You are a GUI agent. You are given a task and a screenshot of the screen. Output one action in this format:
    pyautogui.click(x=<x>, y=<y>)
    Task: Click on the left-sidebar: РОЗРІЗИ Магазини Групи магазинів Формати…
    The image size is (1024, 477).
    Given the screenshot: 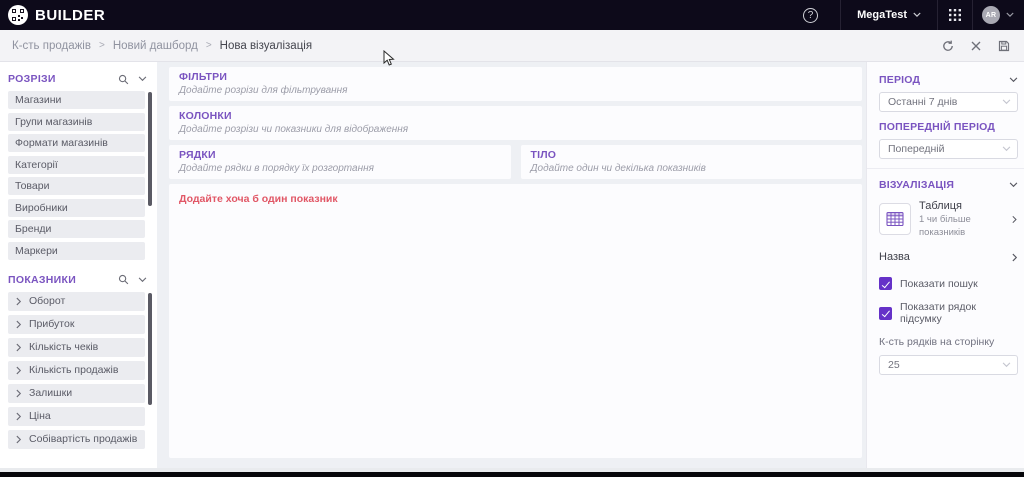 What is the action you would take?
    pyautogui.click(x=78, y=265)
    